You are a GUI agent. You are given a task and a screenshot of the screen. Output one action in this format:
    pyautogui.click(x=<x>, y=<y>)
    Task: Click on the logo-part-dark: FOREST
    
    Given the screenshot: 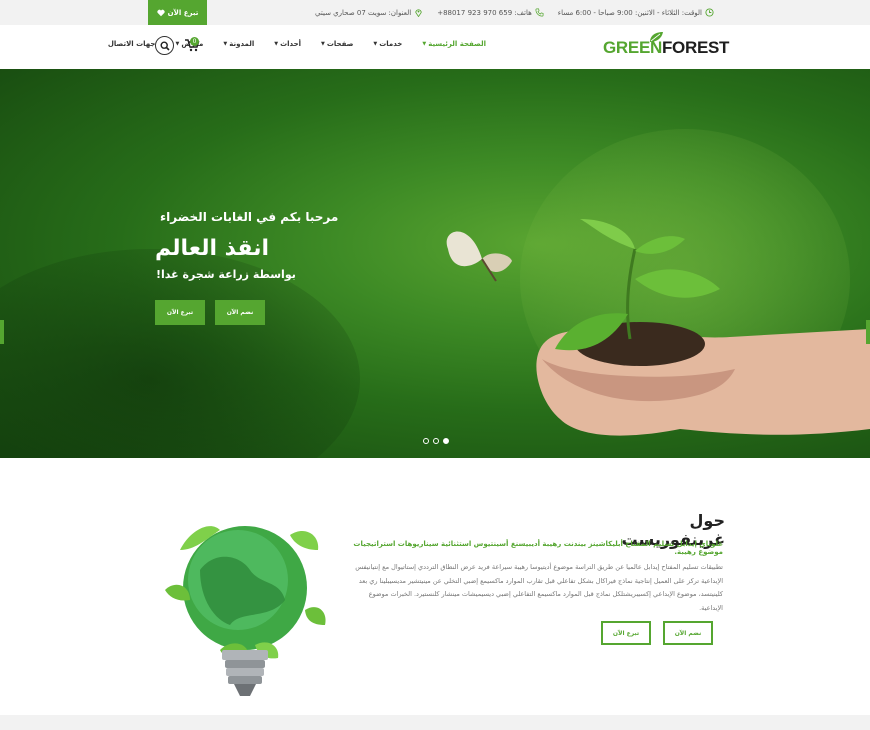 What is the action you would take?
    pyautogui.click(x=695, y=47)
    